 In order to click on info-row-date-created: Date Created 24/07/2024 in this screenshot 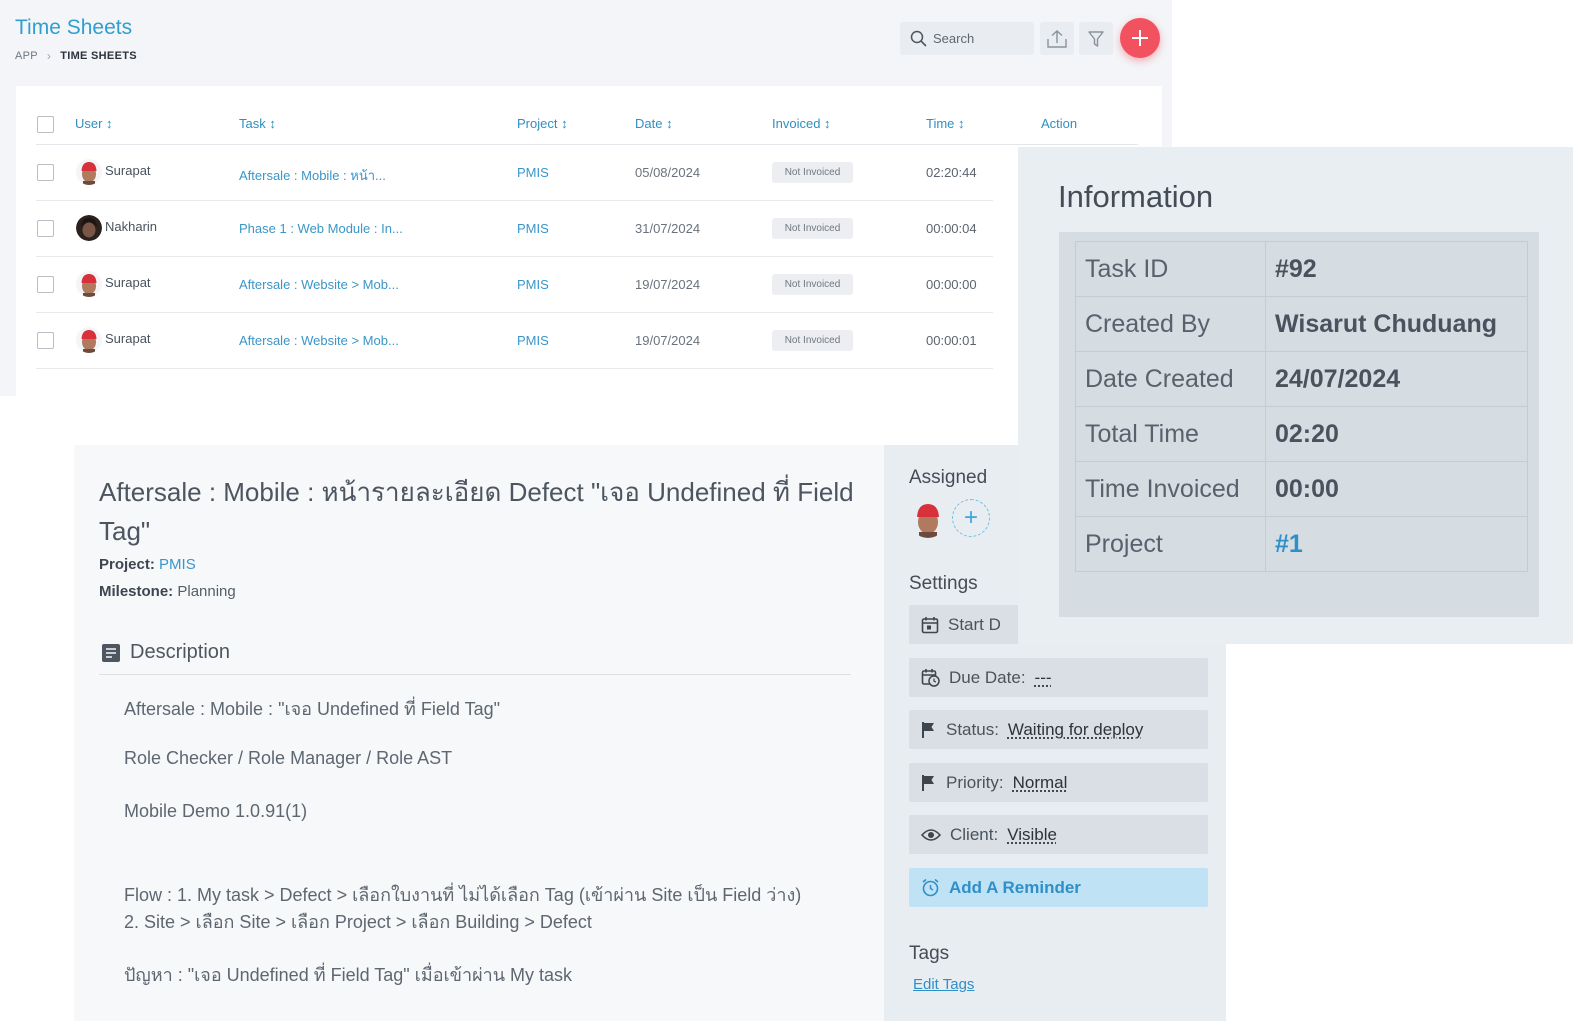, I will do `click(1301, 379)`.